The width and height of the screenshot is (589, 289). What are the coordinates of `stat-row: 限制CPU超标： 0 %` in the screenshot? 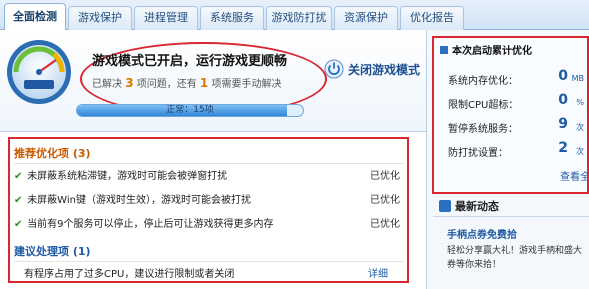 It's located at (517, 101).